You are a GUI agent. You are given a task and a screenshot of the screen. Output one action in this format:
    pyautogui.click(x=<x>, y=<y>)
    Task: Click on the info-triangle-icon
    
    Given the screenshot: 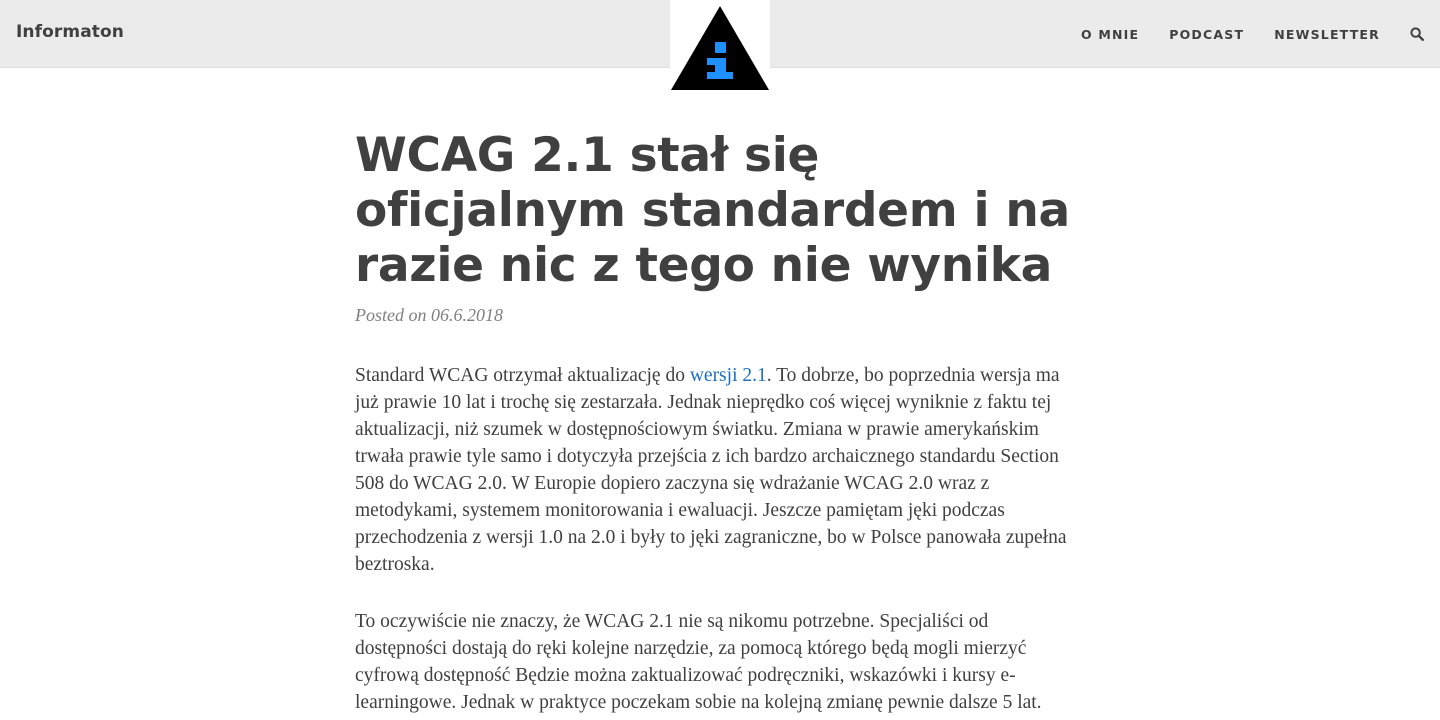 What is the action you would take?
    pyautogui.click(x=720, y=48)
    